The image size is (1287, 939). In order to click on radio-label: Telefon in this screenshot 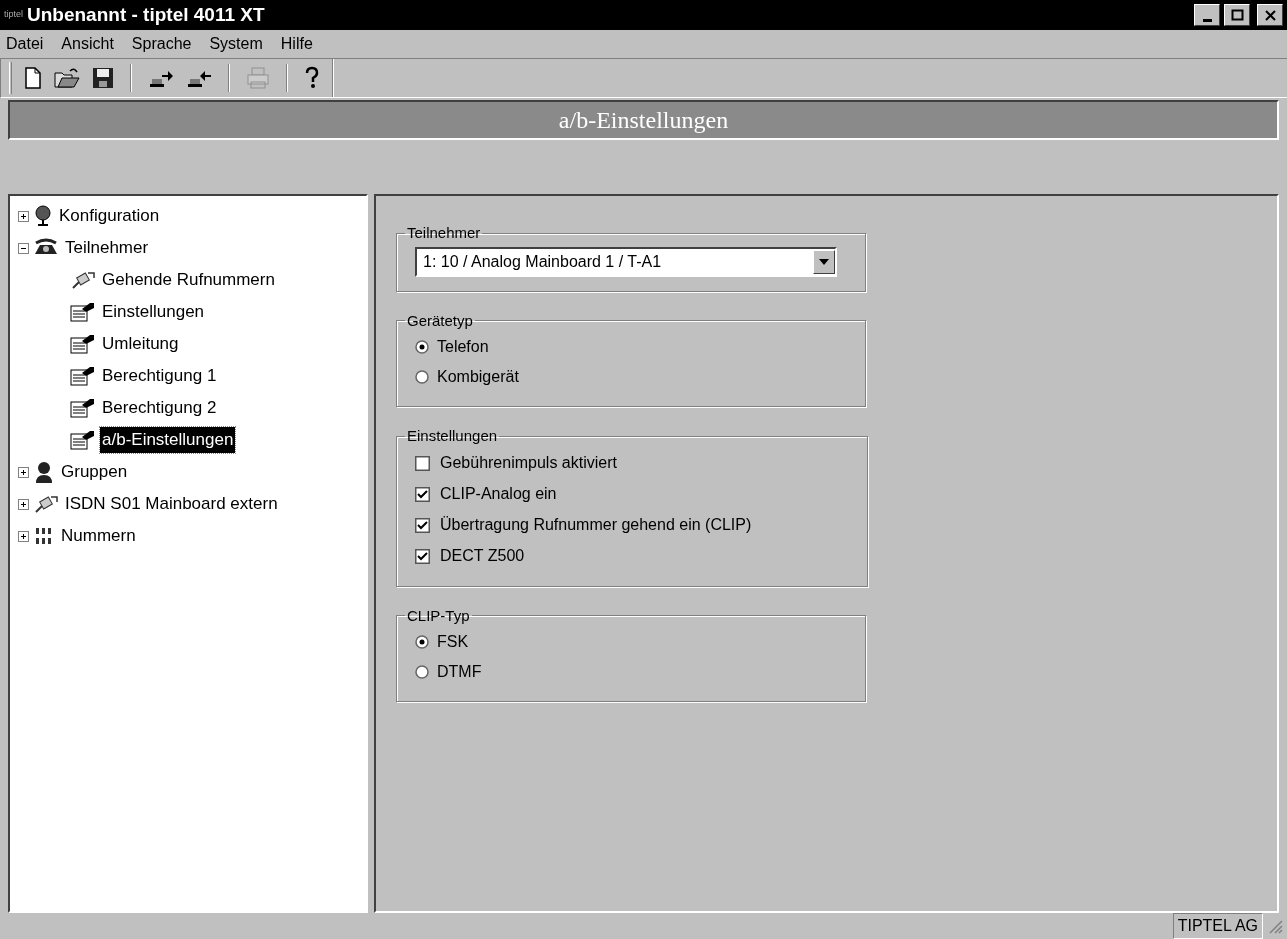, I will do `click(463, 347)`.